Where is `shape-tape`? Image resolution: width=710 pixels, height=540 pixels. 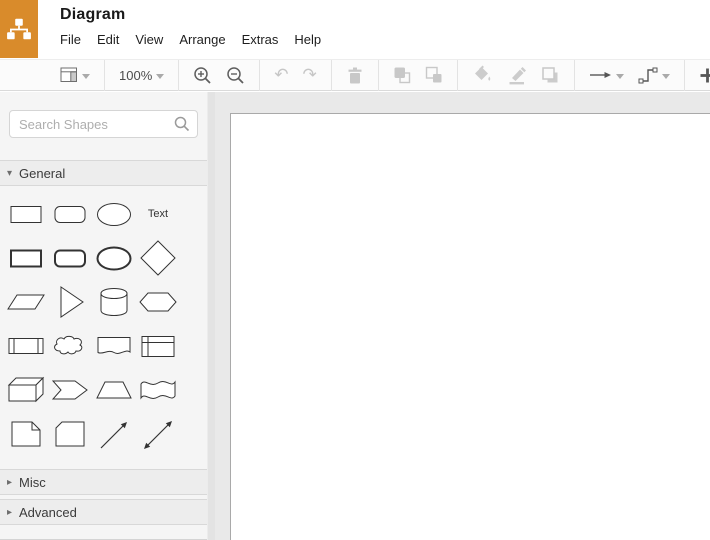 shape-tape is located at coordinates (158, 390).